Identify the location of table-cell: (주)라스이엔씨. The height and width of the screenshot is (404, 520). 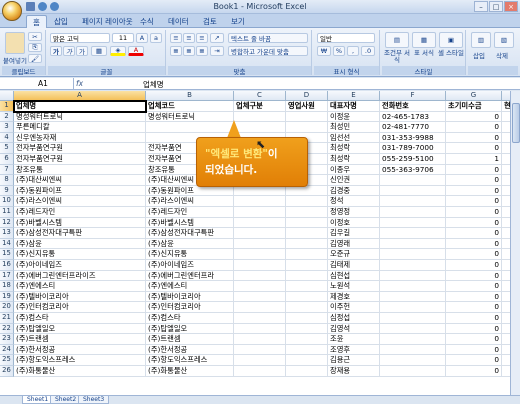
(190, 201).